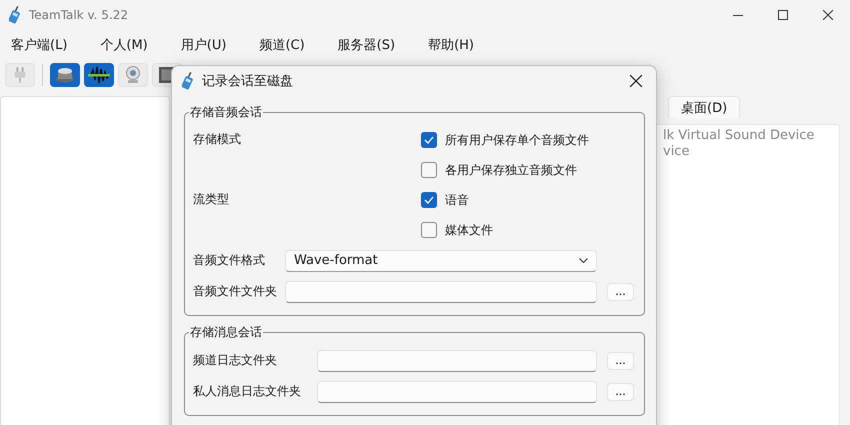 The image size is (850, 425). What do you see at coordinates (211, 199) in the screenshot?
I see `field-label: 流类型` at bounding box center [211, 199].